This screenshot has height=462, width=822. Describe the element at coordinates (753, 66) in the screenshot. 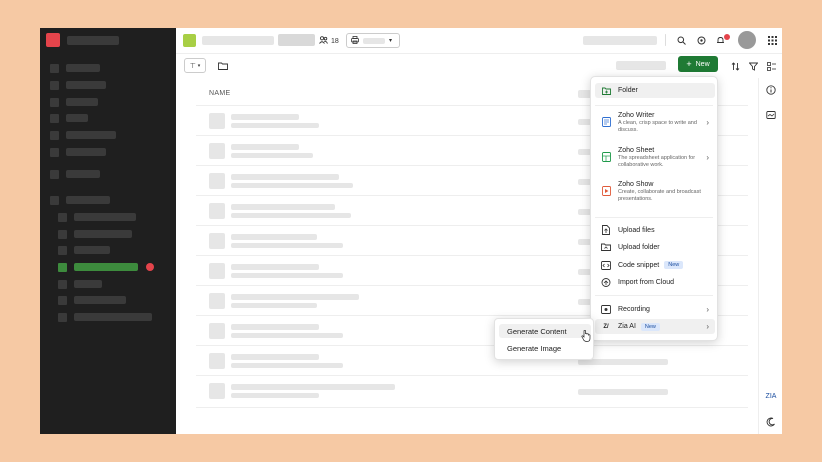

I see `filter-icon` at that location.